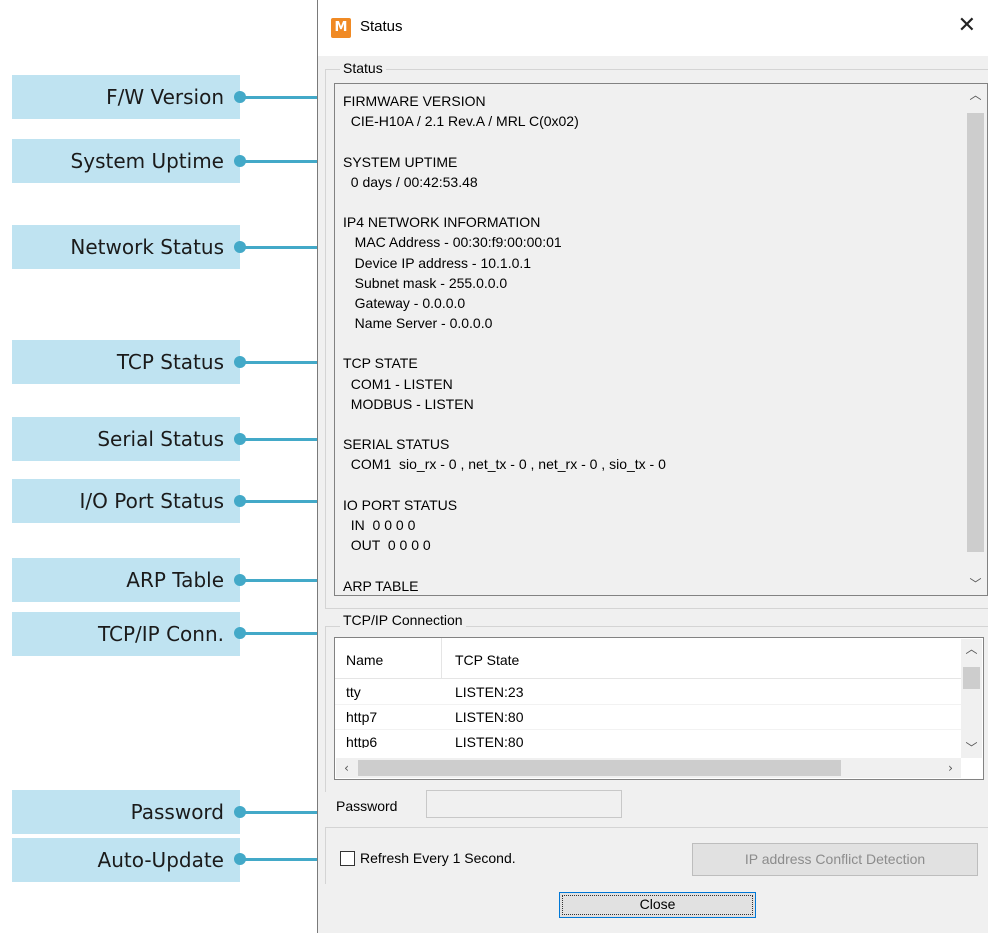 The image size is (988, 933). What do you see at coordinates (487, 660) in the screenshot?
I see `column-header-tcp-state: TCP State` at bounding box center [487, 660].